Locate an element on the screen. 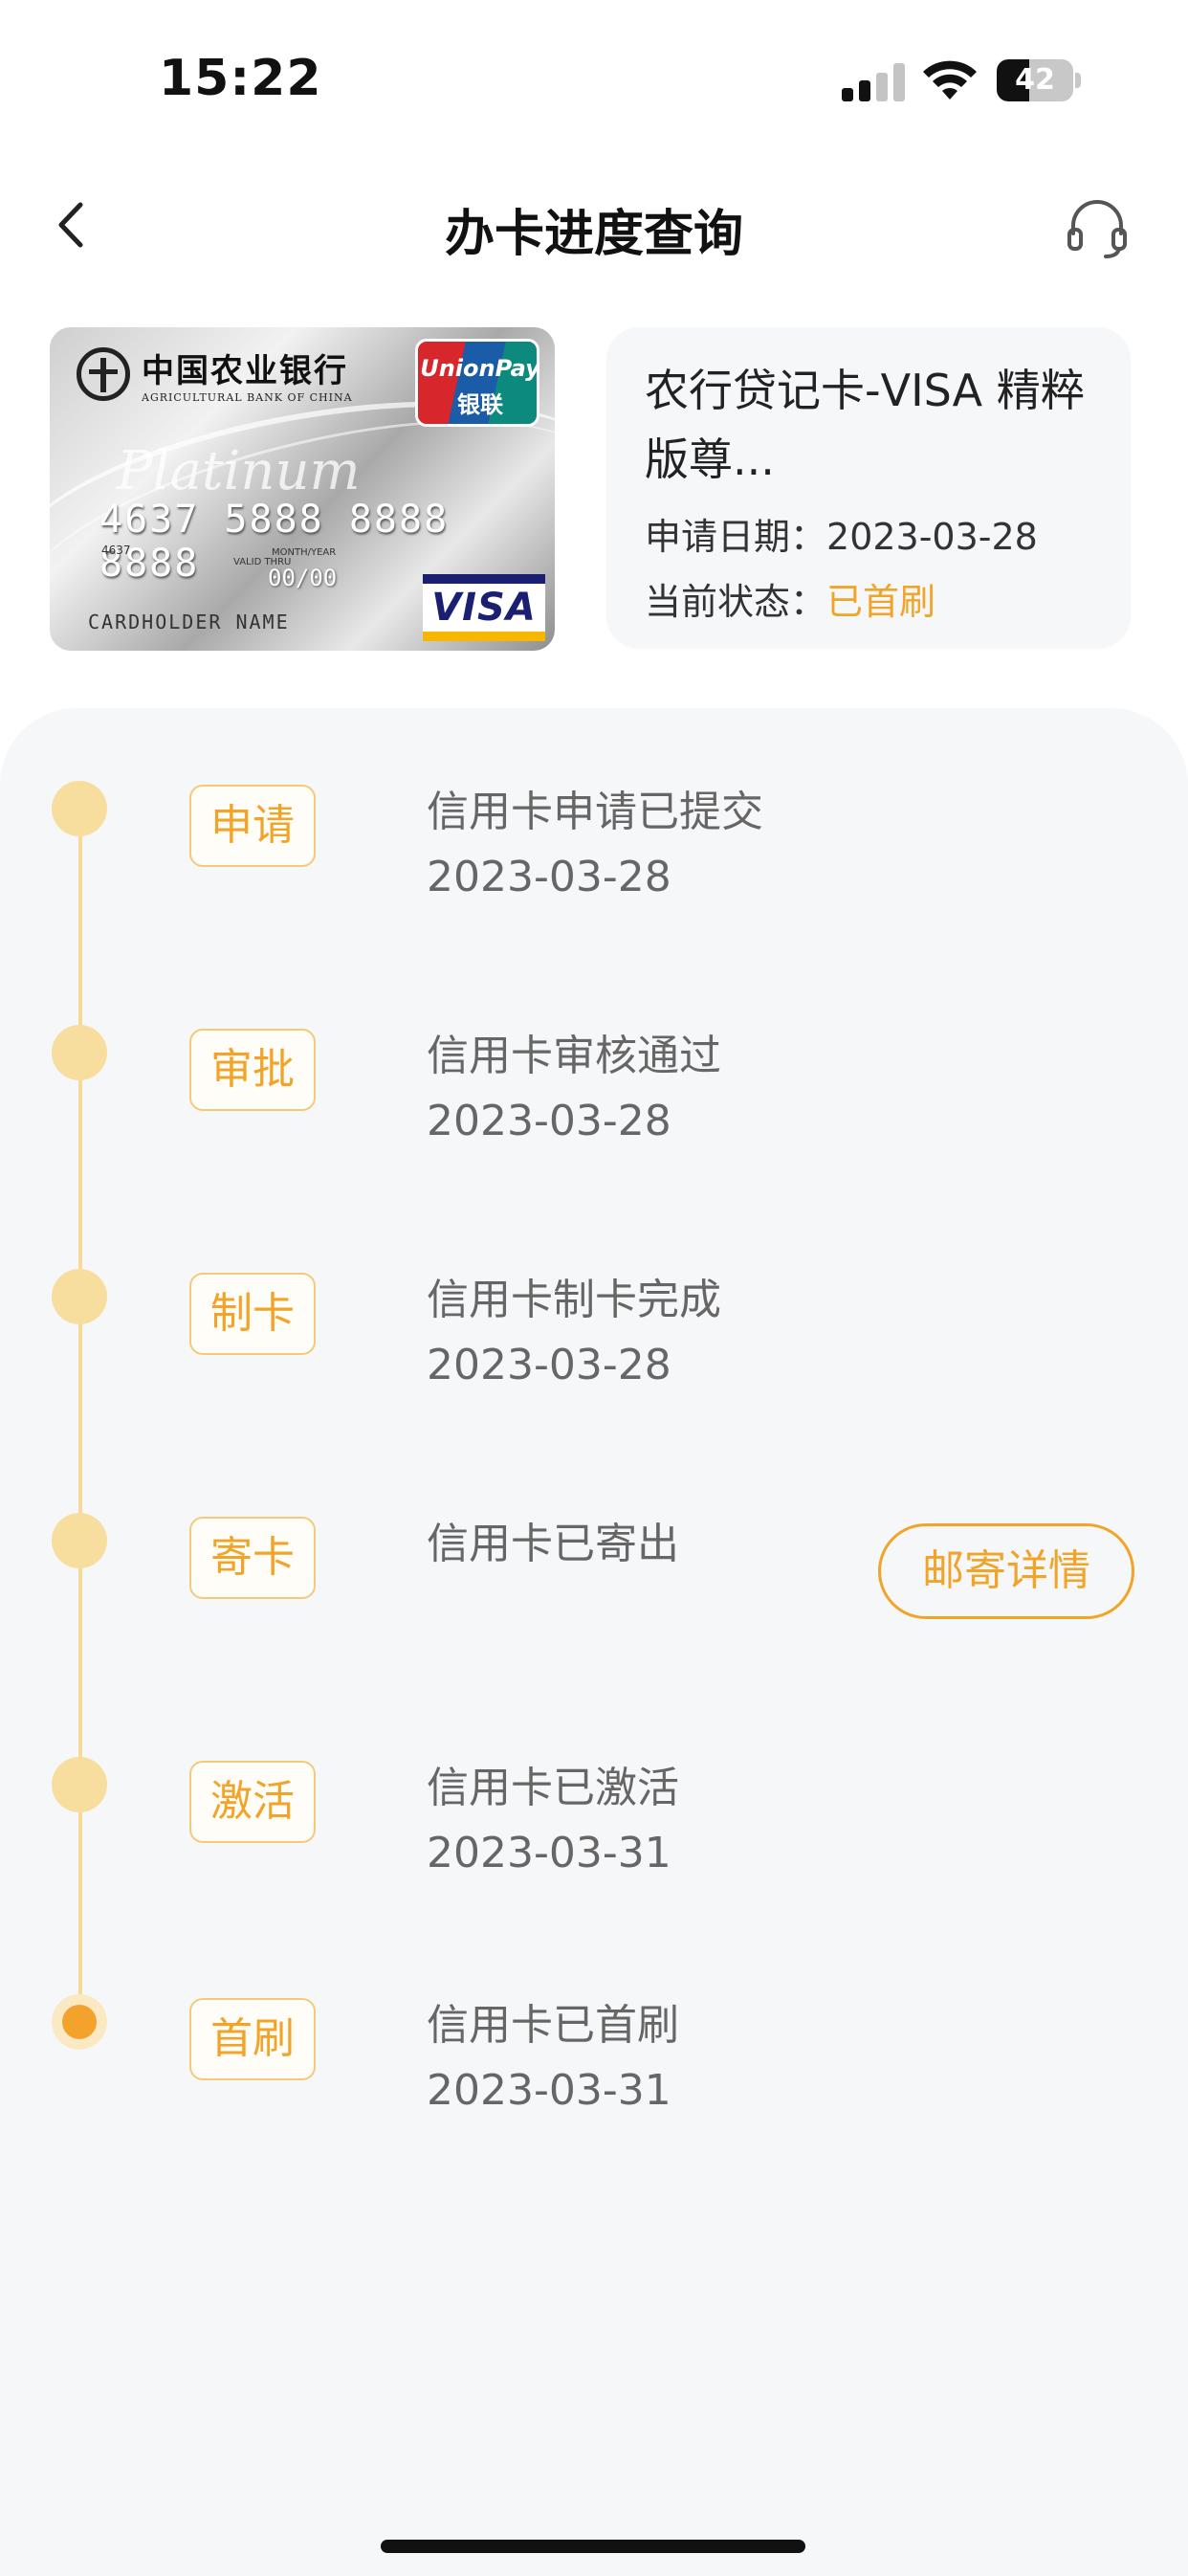 Image resolution: width=1188 pixels, height=2576 pixels. timeline-step-first-use: 首刷 信用卡已首刷 2023-03-31 is located at coordinates (594, 2018).